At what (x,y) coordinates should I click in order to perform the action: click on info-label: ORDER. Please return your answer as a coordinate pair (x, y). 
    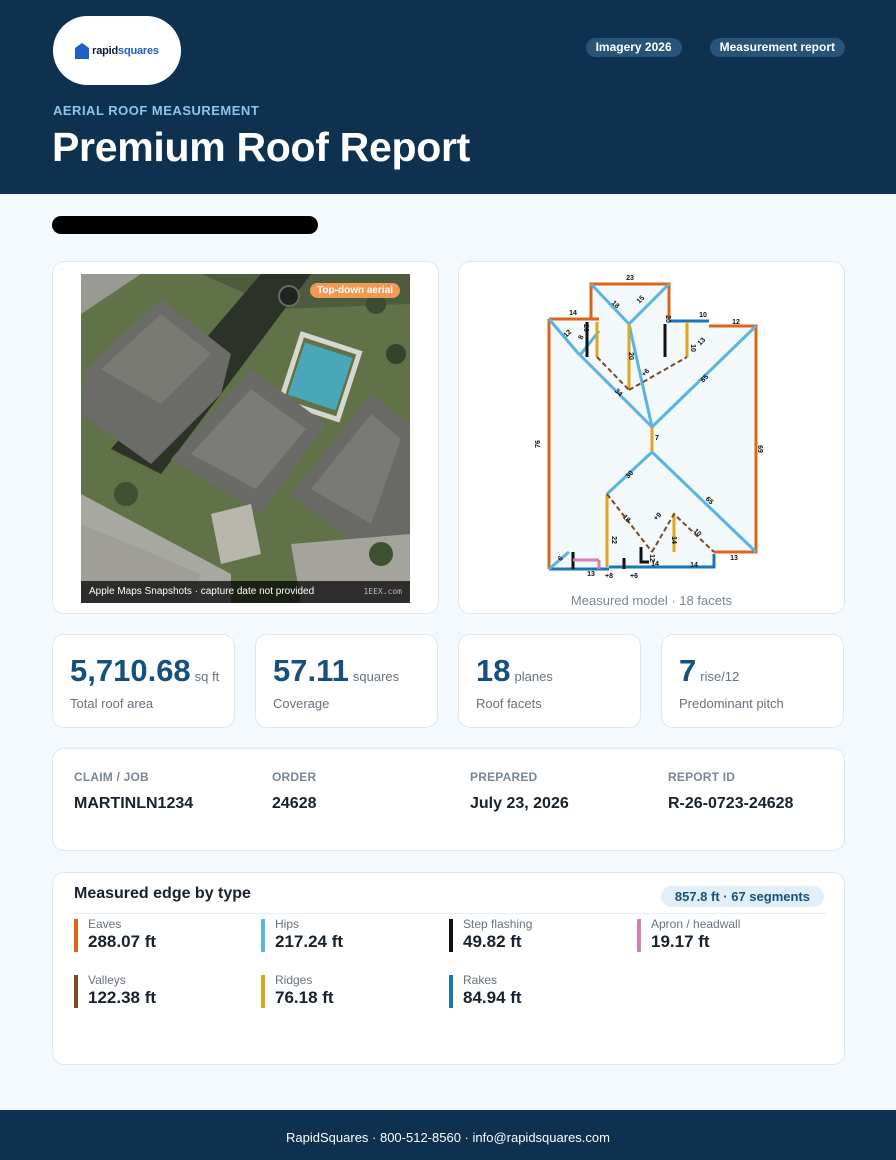
    Looking at the image, I should click on (294, 777).